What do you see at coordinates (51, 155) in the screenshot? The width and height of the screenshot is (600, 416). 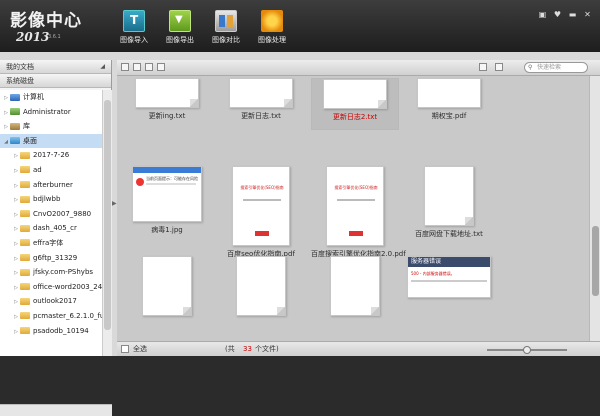 I see `tree-item: ▷ 2017-7-26` at bounding box center [51, 155].